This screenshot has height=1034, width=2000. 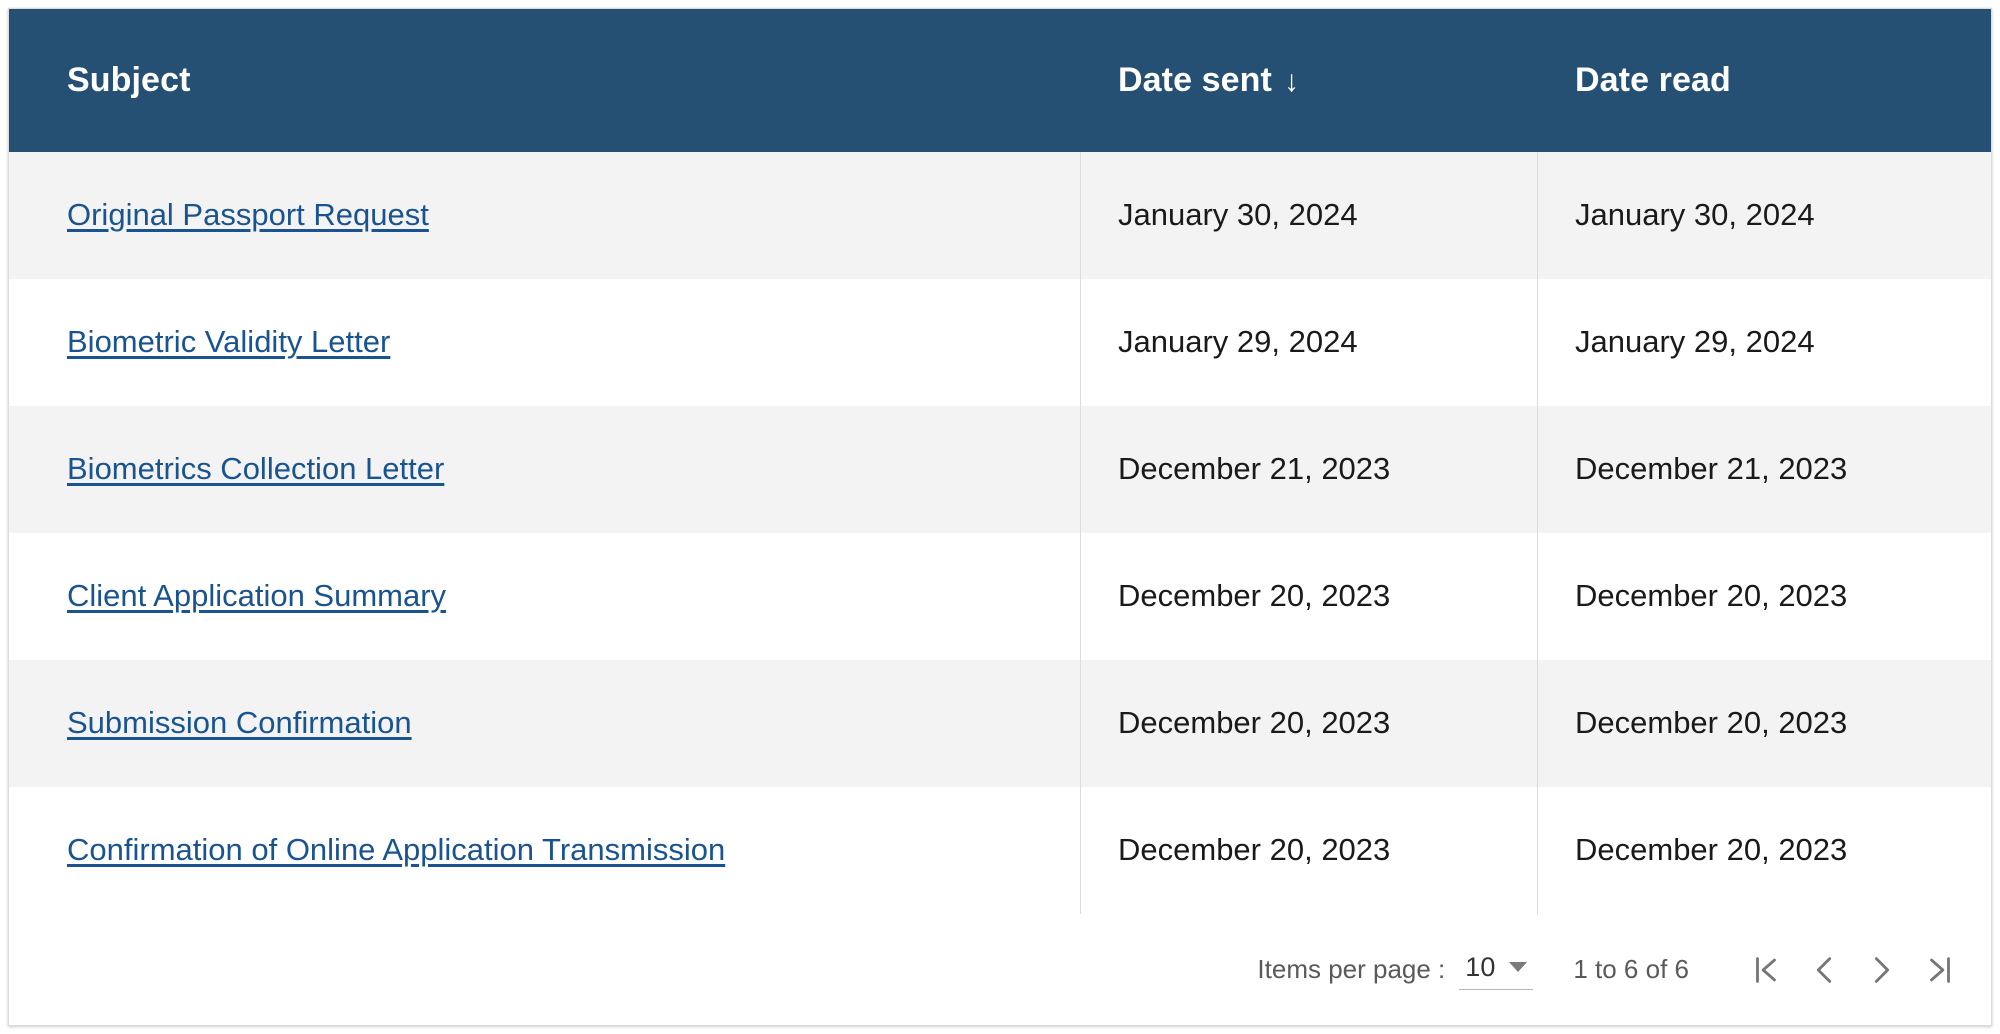 What do you see at coordinates (129, 80) in the screenshot?
I see `column-header-subject-label: Subject` at bounding box center [129, 80].